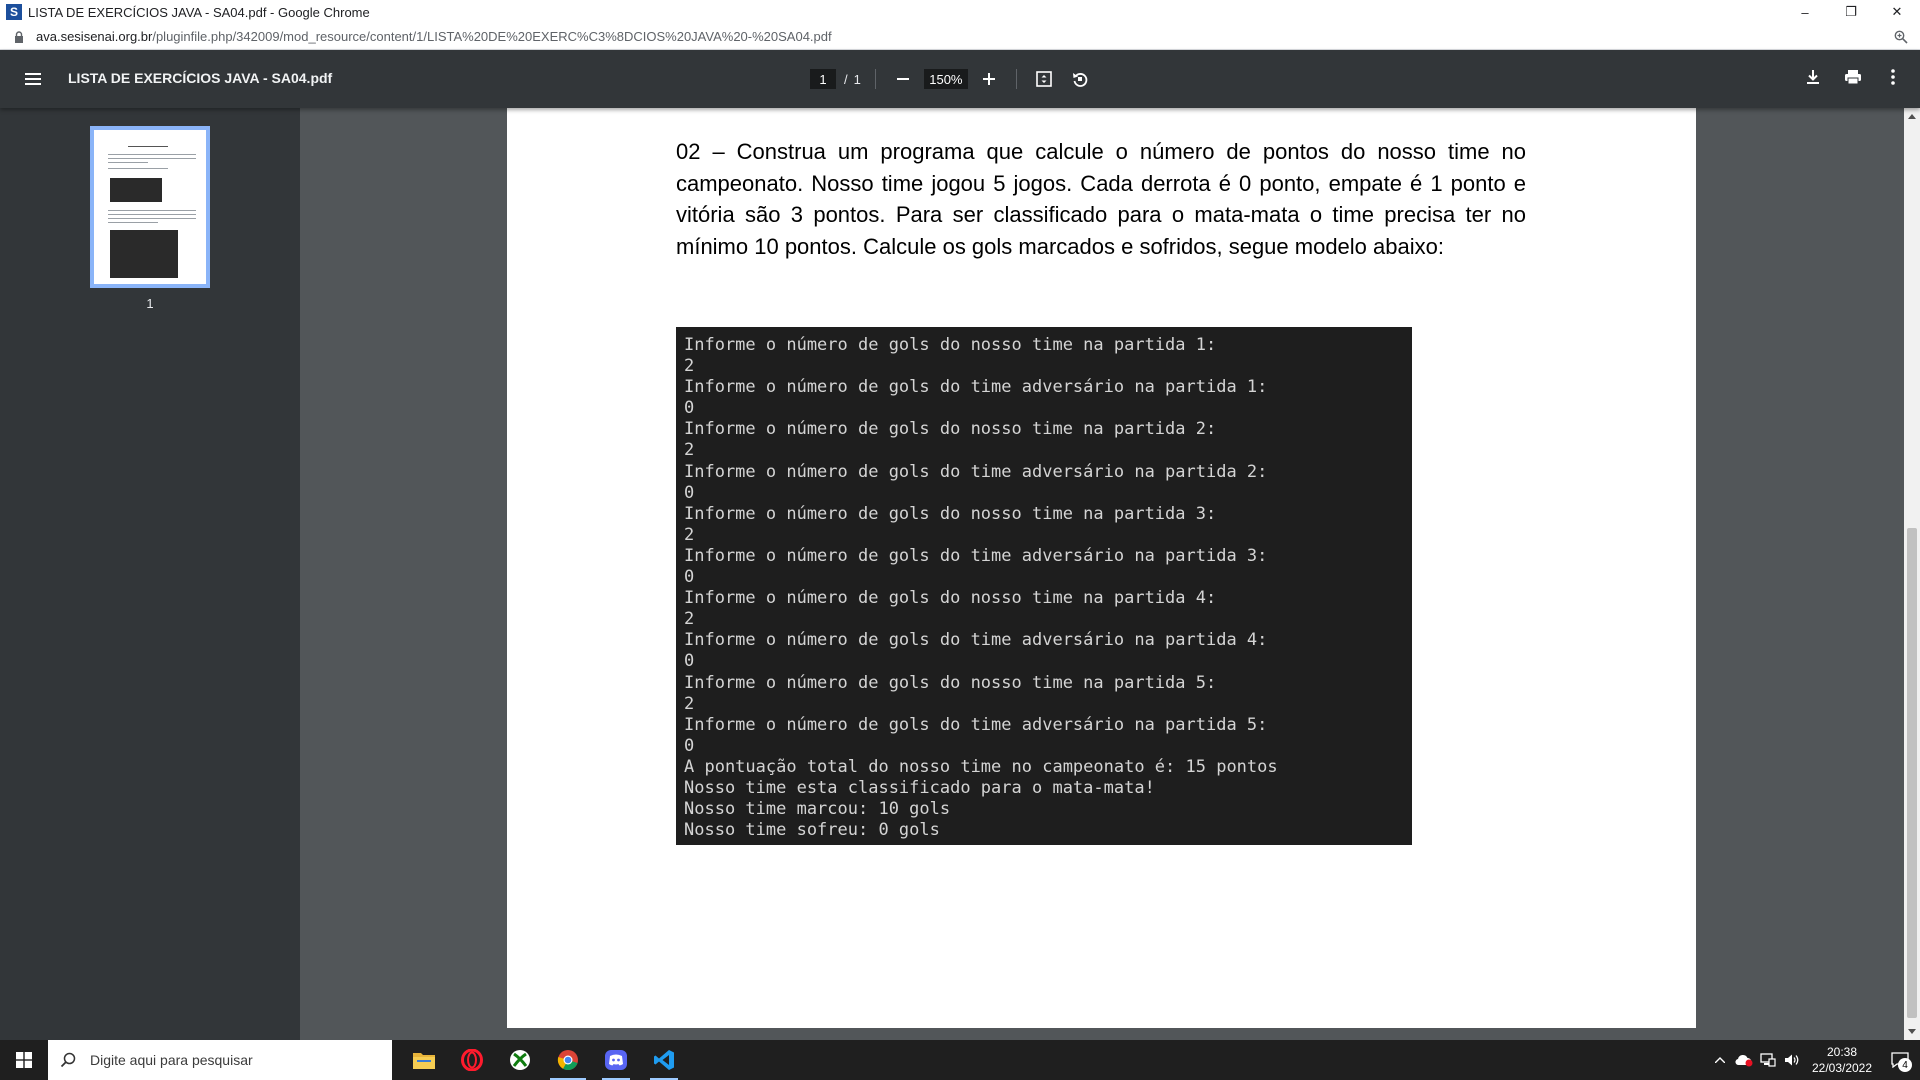 The width and height of the screenshot is (1920, 1080). What do you see at coordinates (1768, 1060) in the screenshot?
I see `network-icon` at bounding box center [1768, 1060].